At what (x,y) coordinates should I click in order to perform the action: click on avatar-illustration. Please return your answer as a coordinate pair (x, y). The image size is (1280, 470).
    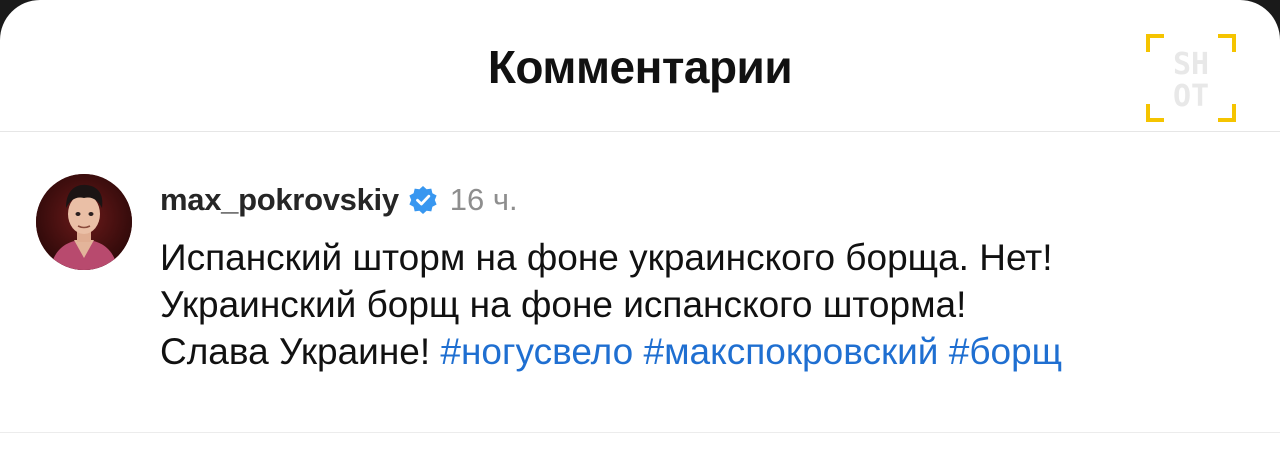
    Looking at the image, I should click on (84, 222).